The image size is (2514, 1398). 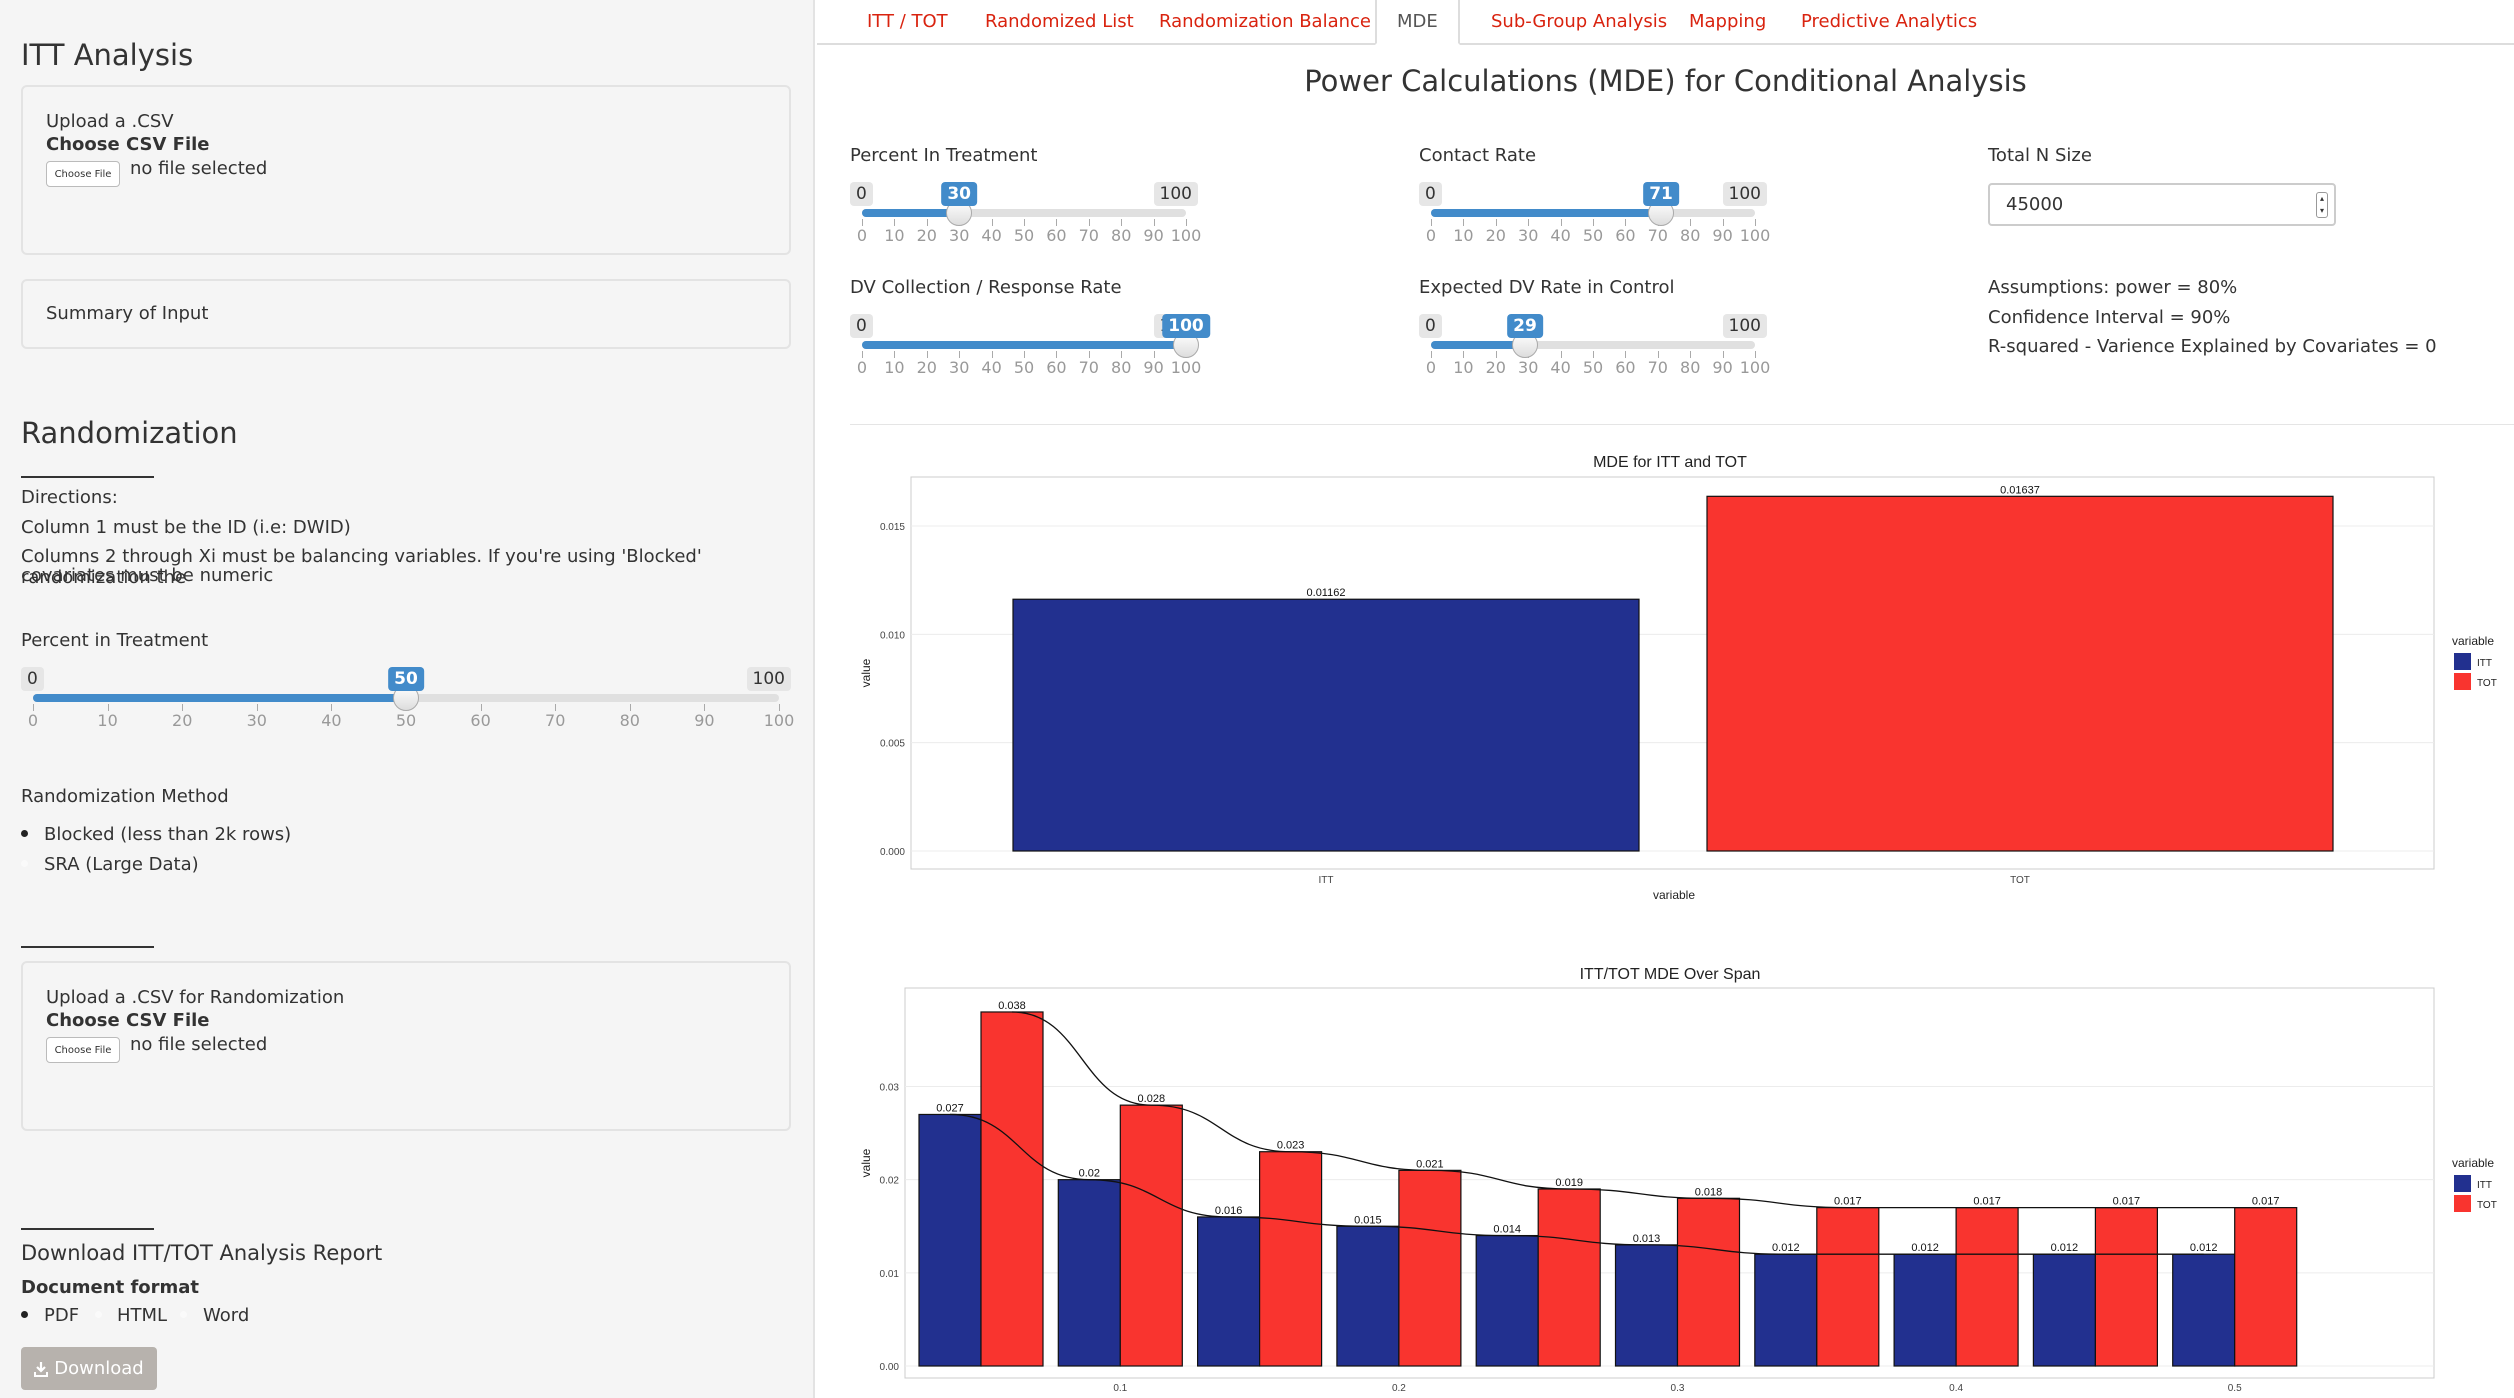 I want to click on pct-treatment-label: Percent in Treatment, so click(x=115, y=640).